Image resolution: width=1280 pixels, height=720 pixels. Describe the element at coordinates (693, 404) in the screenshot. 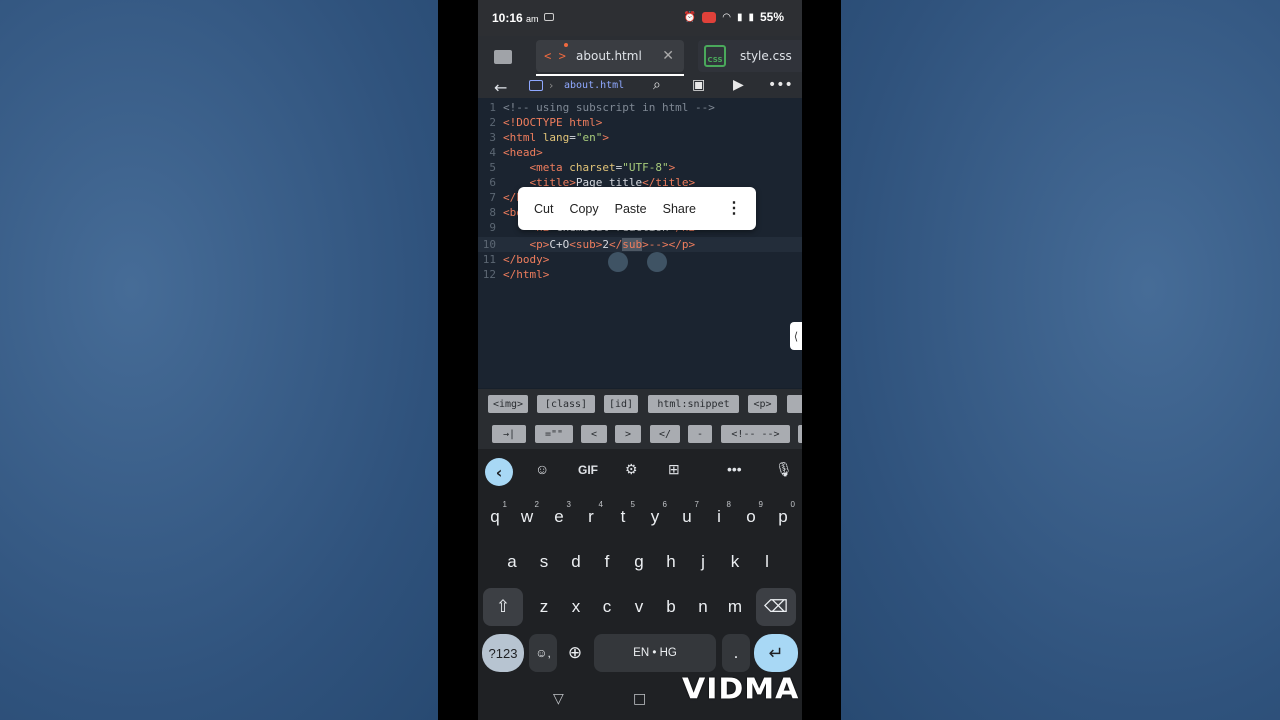

I see `snippet-chip: html:snippet` at that location.